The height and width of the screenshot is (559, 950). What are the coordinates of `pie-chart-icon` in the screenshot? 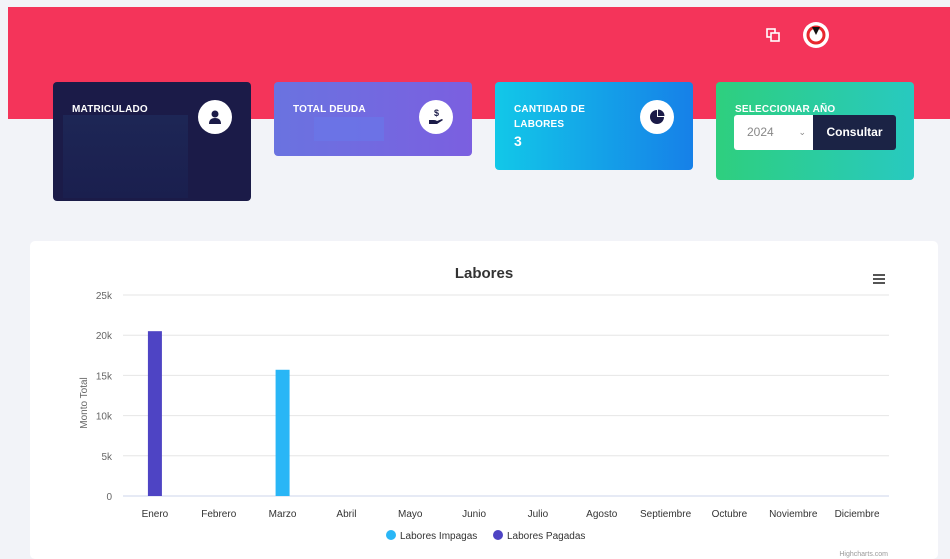 It's located at (657, 117).